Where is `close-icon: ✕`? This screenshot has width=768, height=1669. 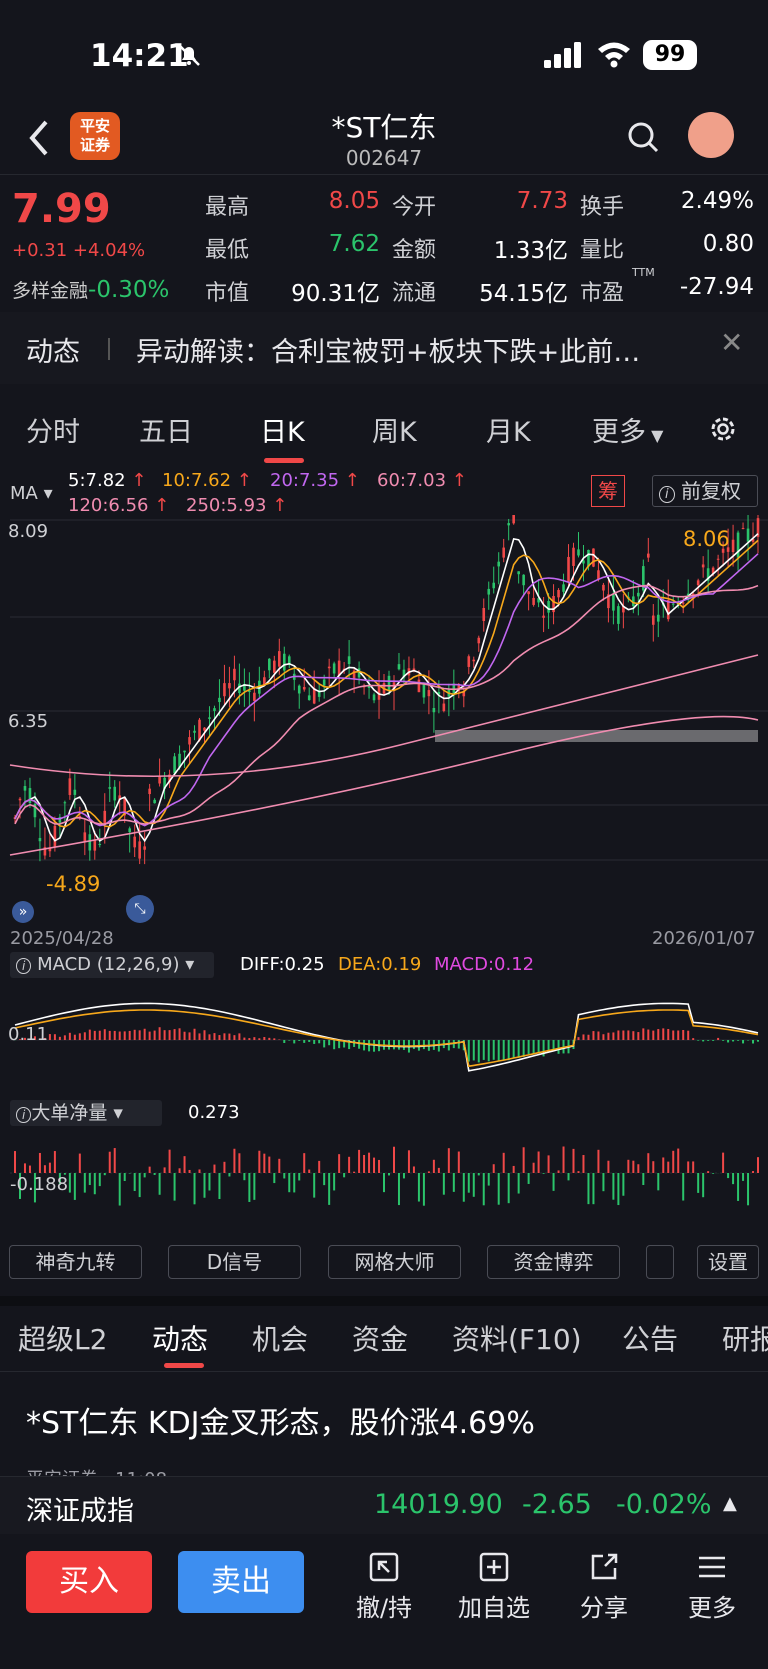
close-icon: ✕ is located at coordinates (731, 342).